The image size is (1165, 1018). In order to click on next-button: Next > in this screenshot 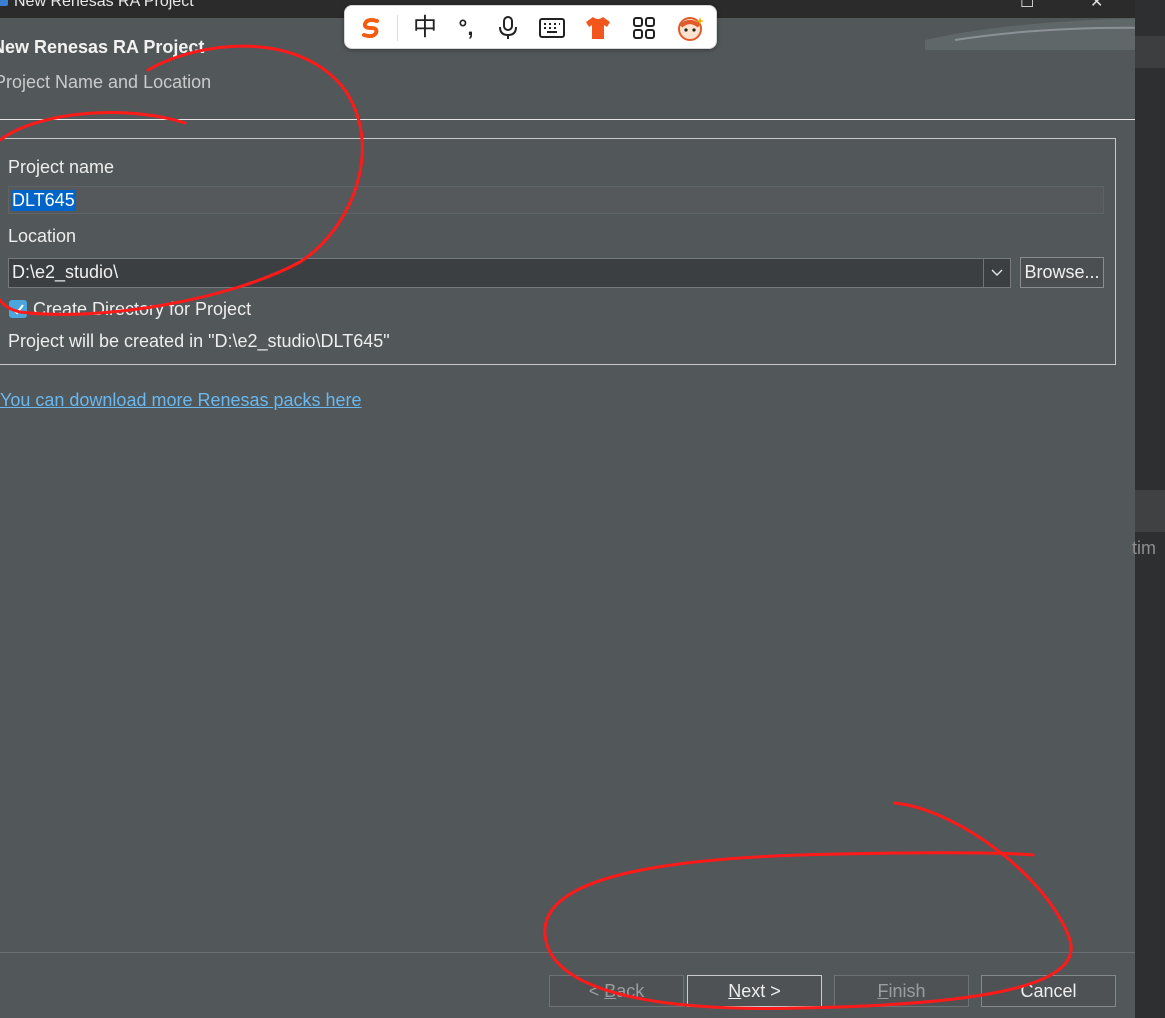, I will do `click(754, 991)`.